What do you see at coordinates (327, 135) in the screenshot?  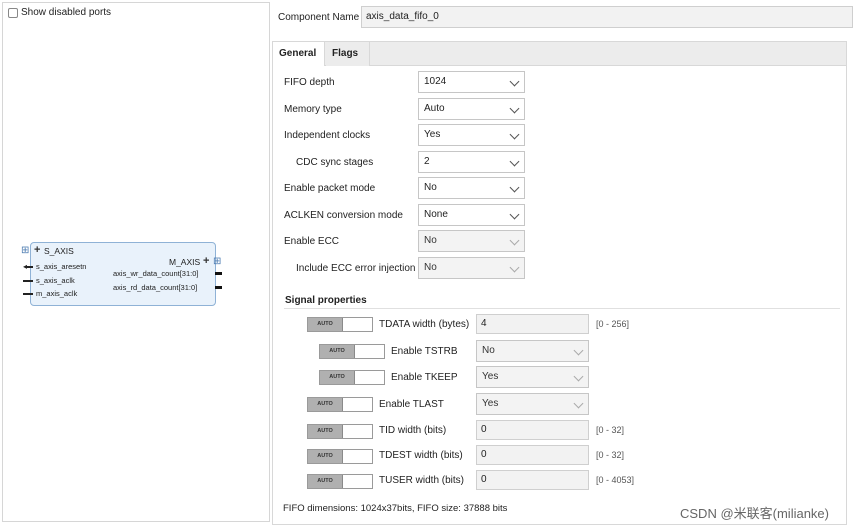 I see `independent-clocks-label: Independent clocks` at bounding box center [327, 135].